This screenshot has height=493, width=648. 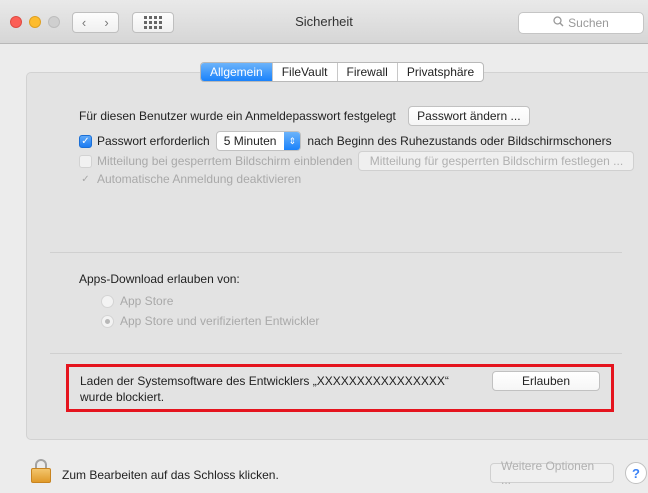 I want to click on autologin-label: Automatische Anmeldung deaktivieren, so click(x=199, y=179).